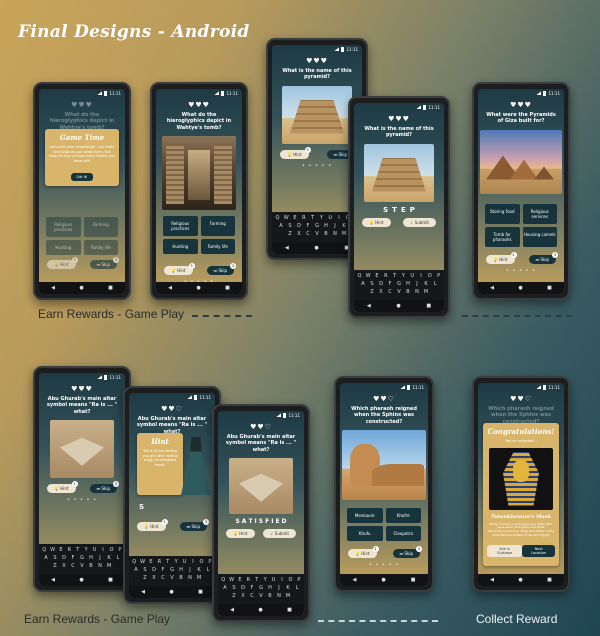  What do you see at coordinates (63, 227) in the screenshot?
I see `answer-button: Religious practices` at bounding box center [63, 227].